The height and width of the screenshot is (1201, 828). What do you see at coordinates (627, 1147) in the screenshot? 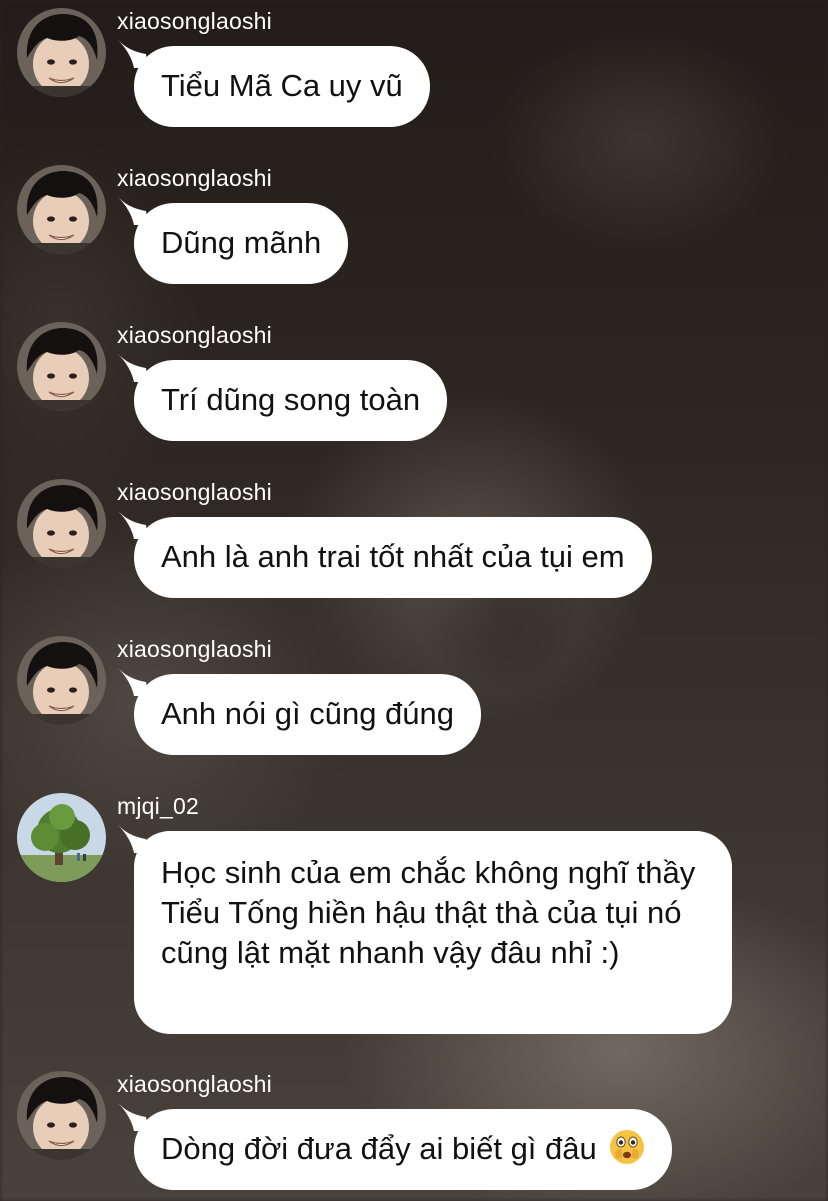
I see `face-with-open-eyes-and-hand-over-mouth-icon` at bounding box center [627, 1147].